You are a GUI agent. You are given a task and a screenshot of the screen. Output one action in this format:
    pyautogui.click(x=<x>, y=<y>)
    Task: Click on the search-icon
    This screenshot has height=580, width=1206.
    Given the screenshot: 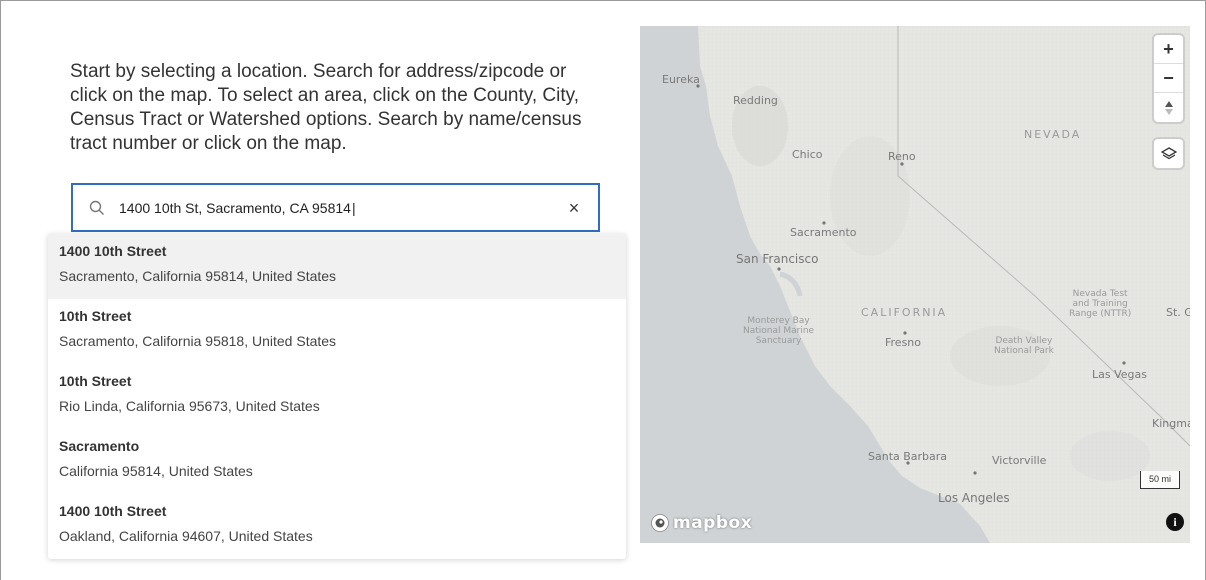 What is the action you would take?
    pyautogui.click(x=97, y=208)
    